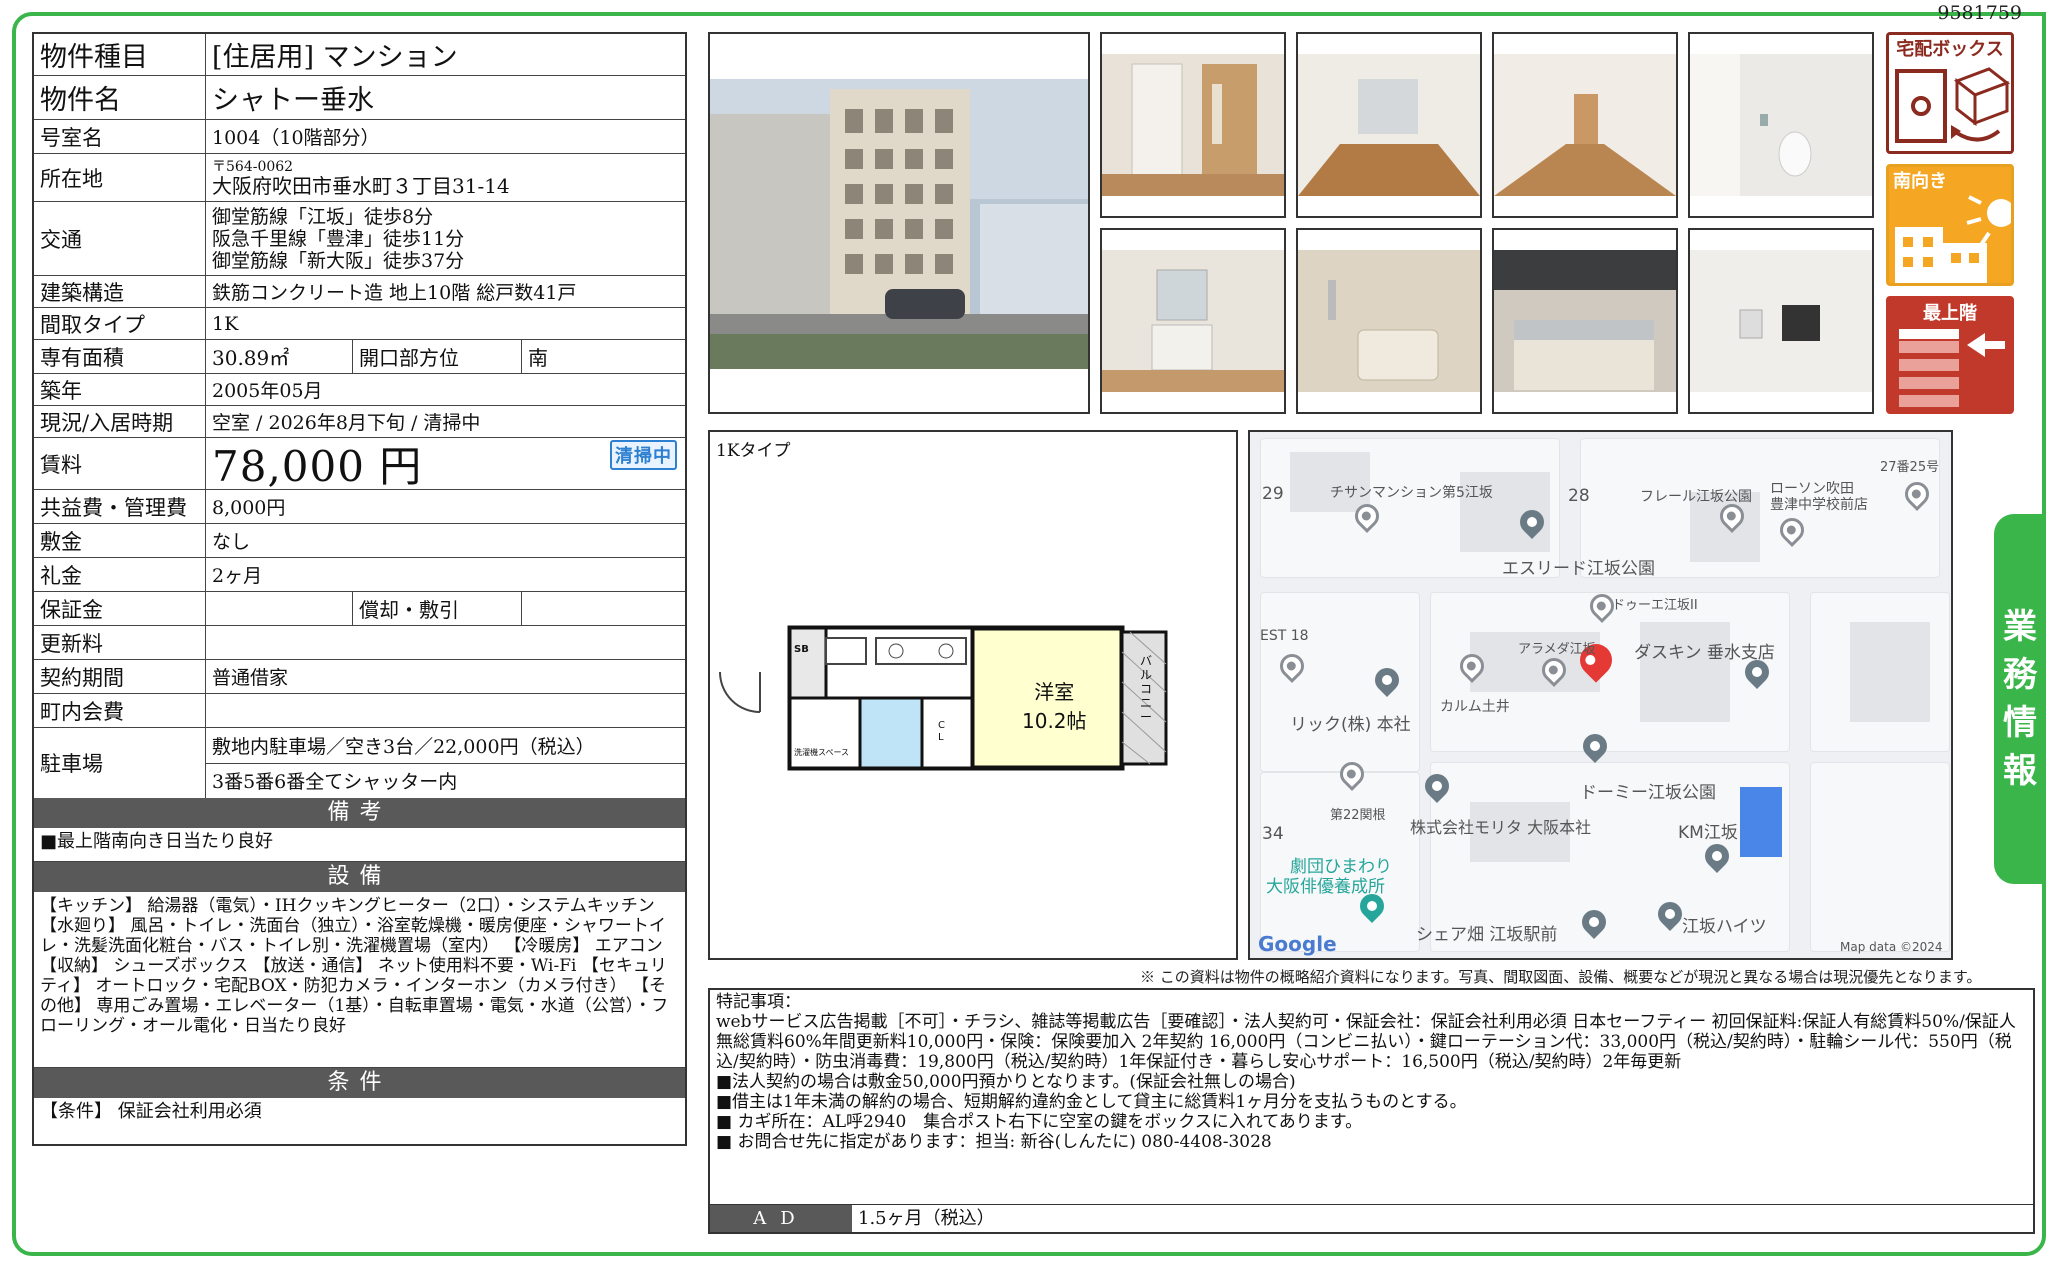  I want to click on label-community: 町内会費, so click(120, 710).